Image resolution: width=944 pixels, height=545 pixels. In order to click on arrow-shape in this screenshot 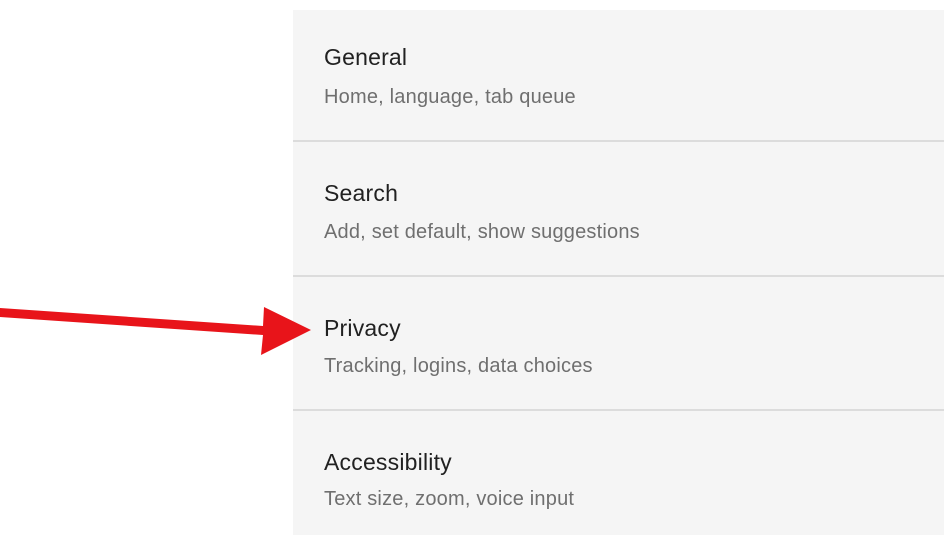, I will do `click(155, 331)`.